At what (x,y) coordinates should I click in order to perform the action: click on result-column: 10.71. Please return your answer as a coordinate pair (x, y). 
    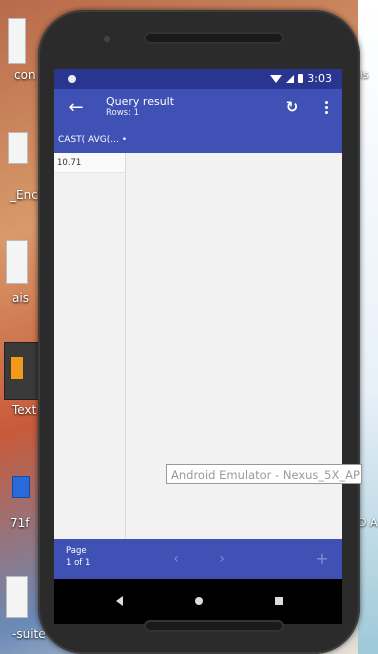
    Looking at the image, I should click on (90, 346).